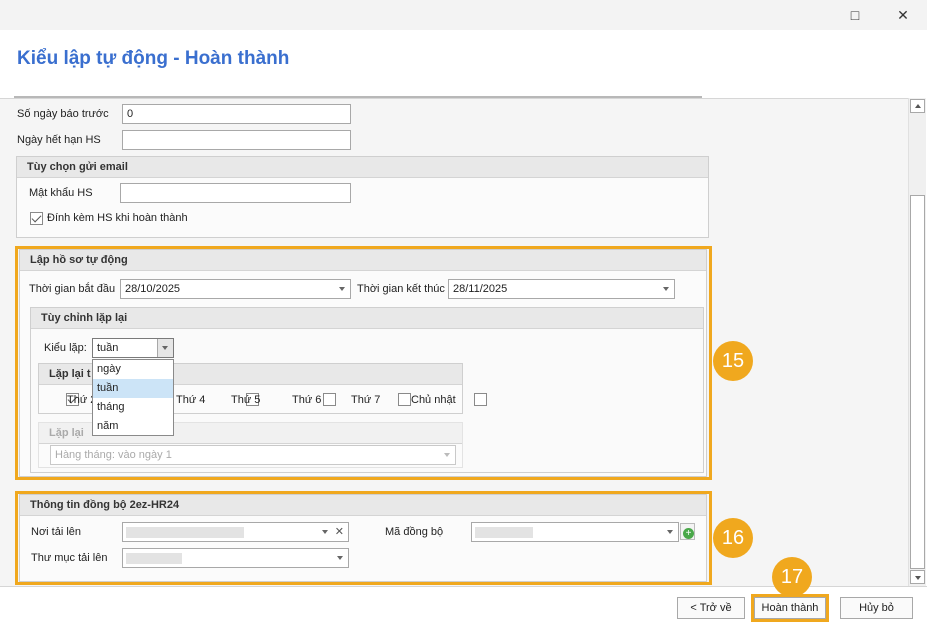 The width and height of the screenshot is (927, 631). What do you see at coordinates (153, 58) in the screenshot?
I see `page-title: Kiểu lập tự động - Hoàn thành` at bounding box center [153, 58].